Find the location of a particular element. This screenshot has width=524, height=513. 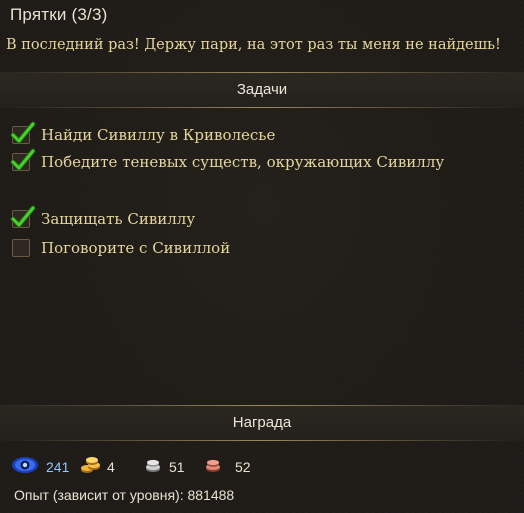

reward-value: 4 is located at coordinates (111, 467).